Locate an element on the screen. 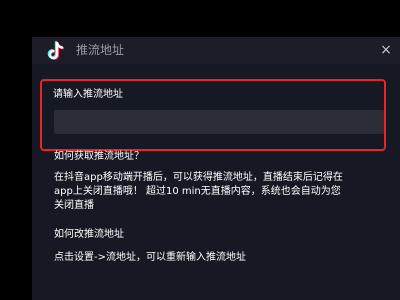 This screenshot has height=300, width=400. help-question-change-url: 如何改推流地址 is located at coordinates (89, 234).